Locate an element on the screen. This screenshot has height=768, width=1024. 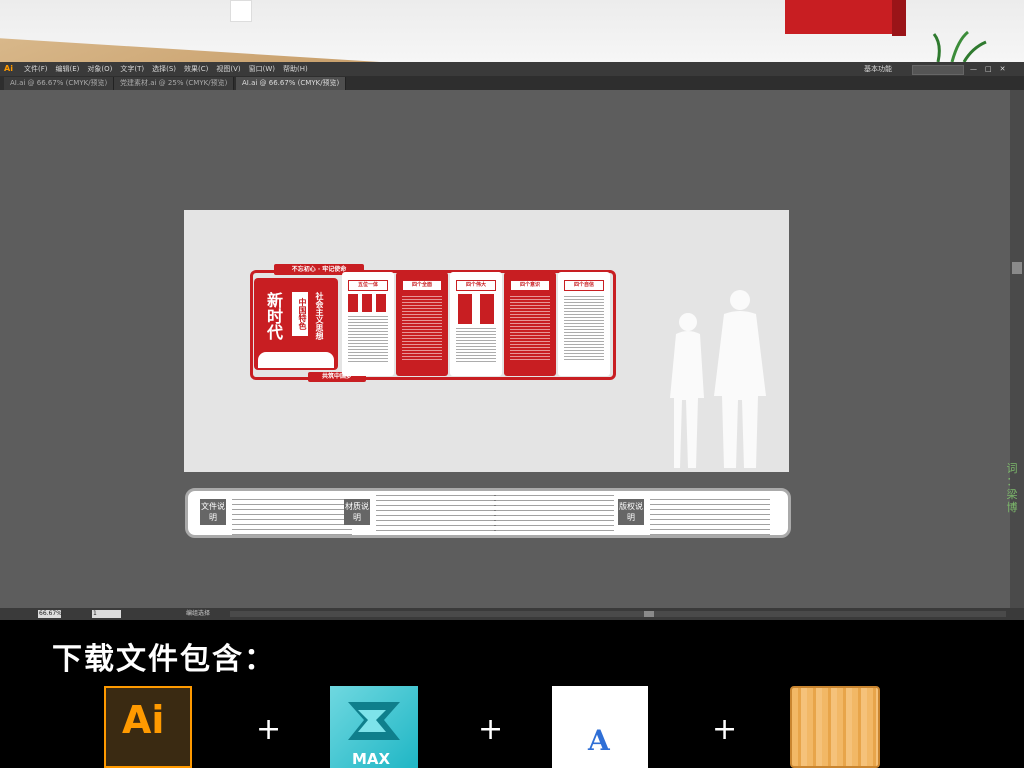
room-photo is located at coordinates (512, 31).